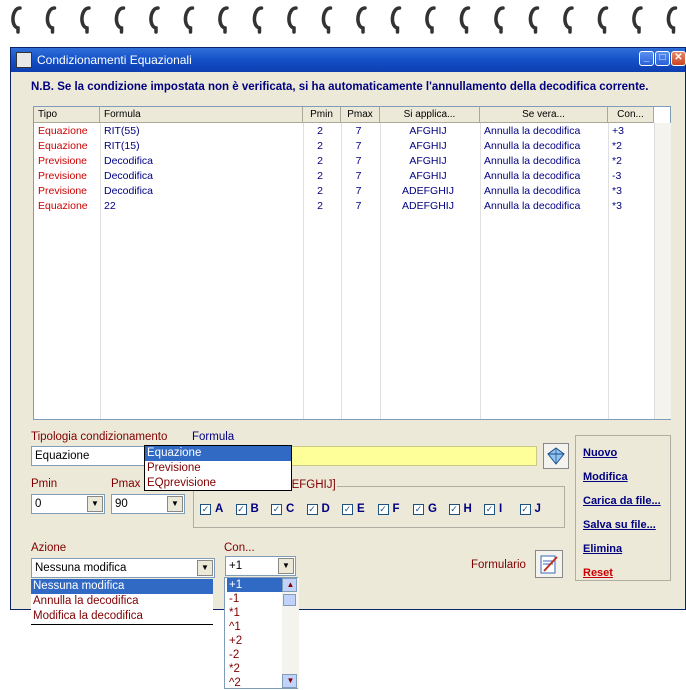 The image size is (686, 690). Describe the element at coordinates (360, 115) in the screenshot. I see `column-header: Pmax` at that location.